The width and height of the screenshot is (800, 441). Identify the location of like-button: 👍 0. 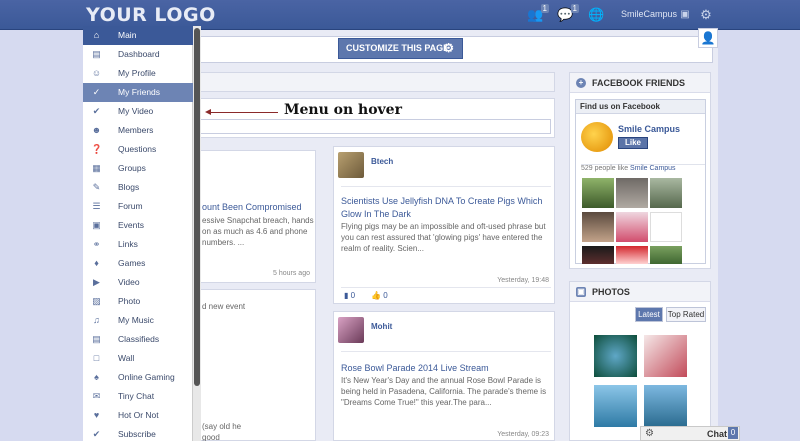
(379, 295).